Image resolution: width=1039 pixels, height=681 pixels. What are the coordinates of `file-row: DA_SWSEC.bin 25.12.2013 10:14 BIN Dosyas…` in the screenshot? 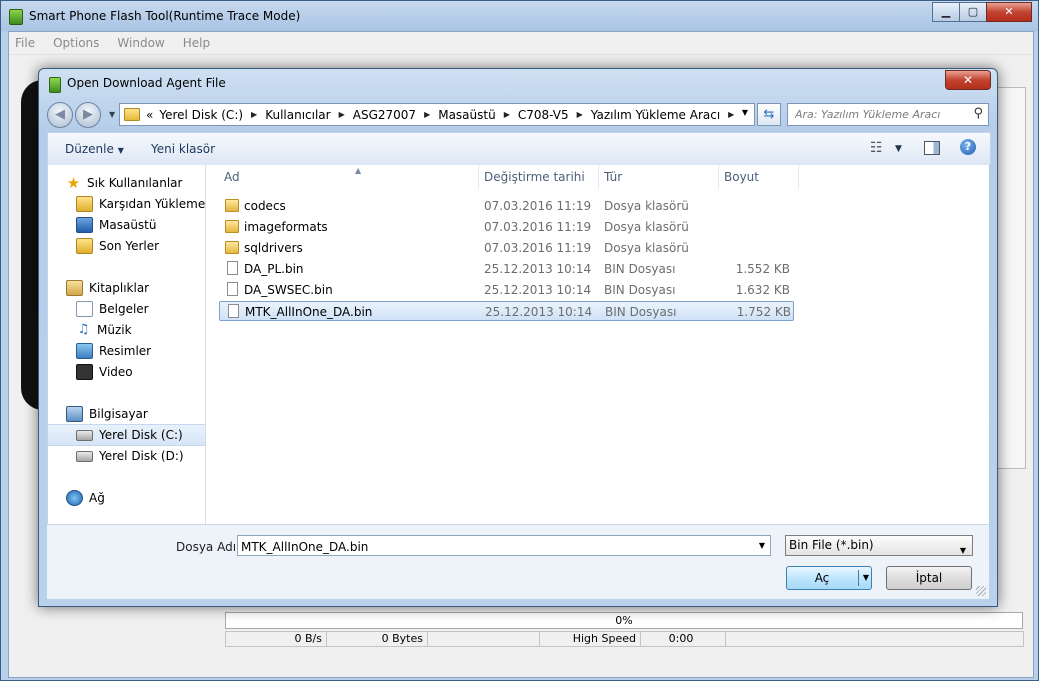 It's located at (506, 290).